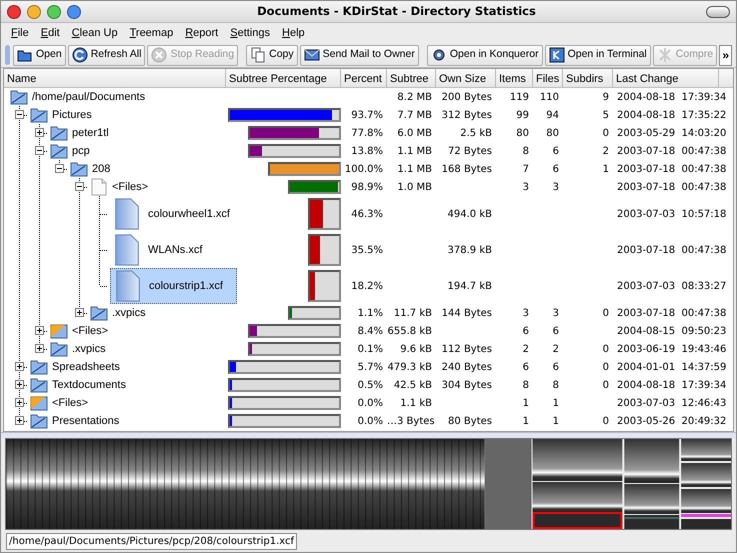 The width and height of the screenshot is (737, 553). I want to click on column-header: Last Change, so click(666, 78).